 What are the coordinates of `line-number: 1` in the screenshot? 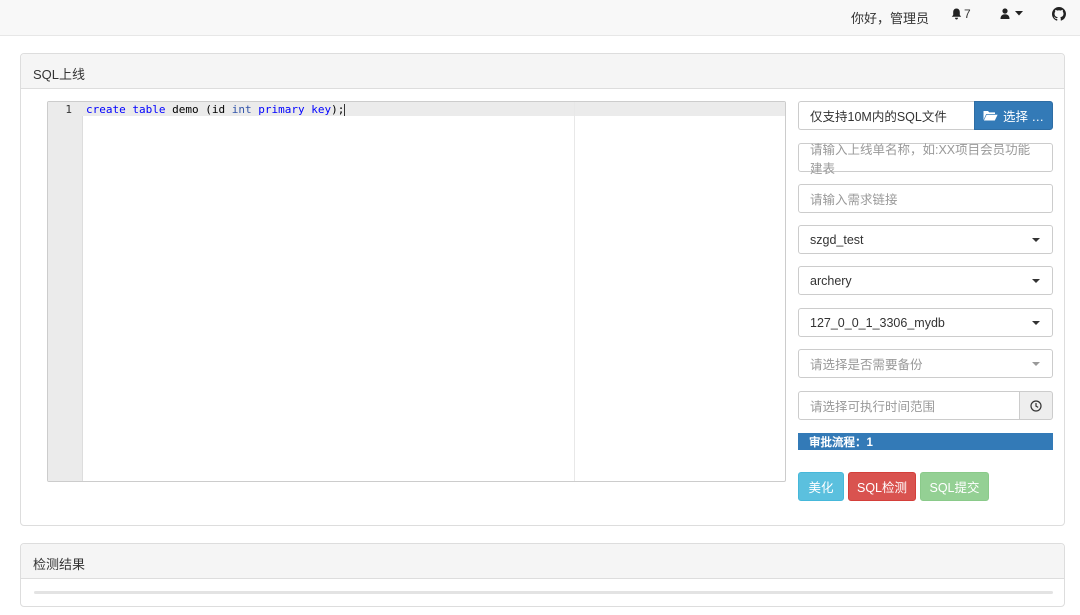 It's located at (68, 109).